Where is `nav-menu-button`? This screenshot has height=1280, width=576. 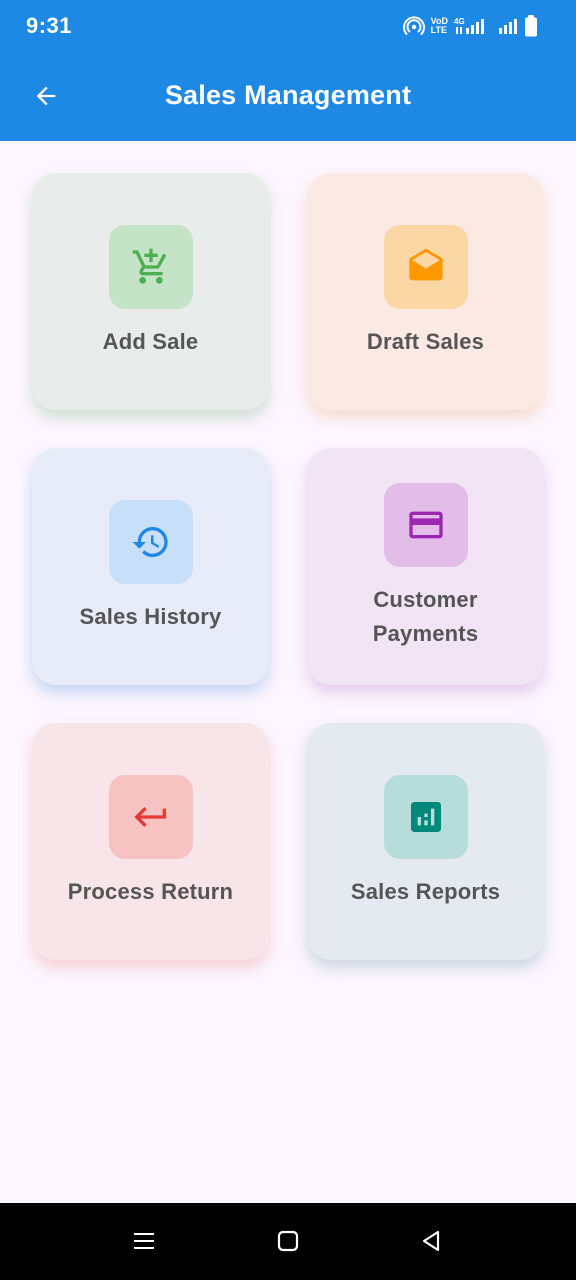 nav-menu-button is located at coordinates (144, 1241).